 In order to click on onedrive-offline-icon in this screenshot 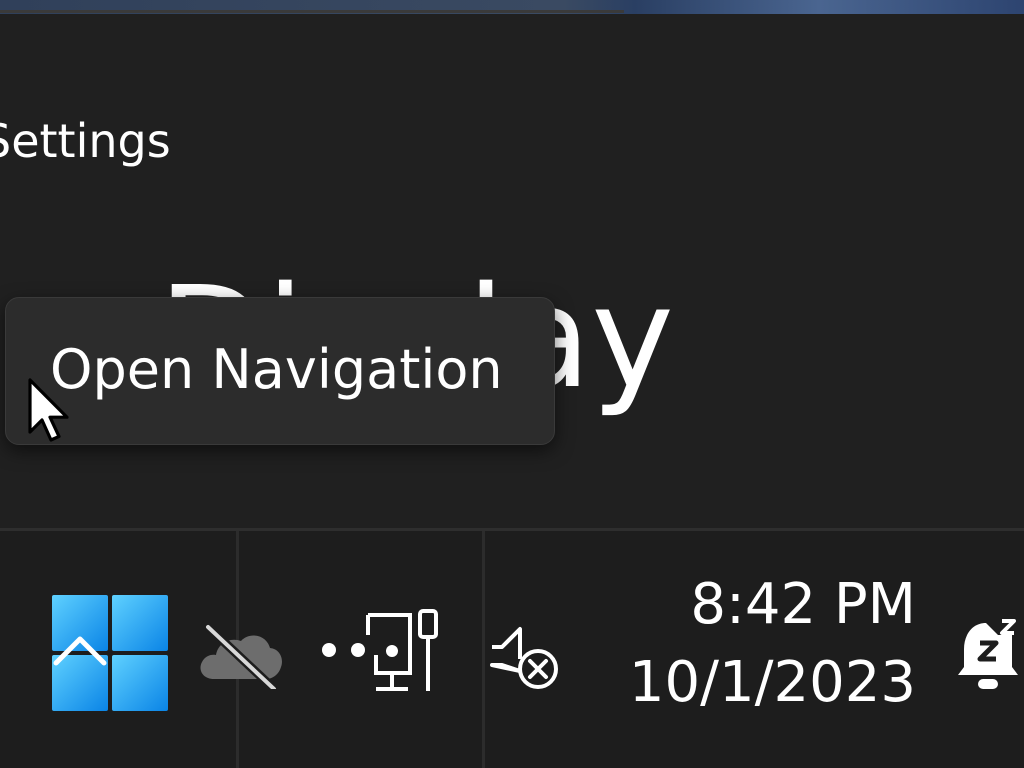, I will do `click(240, 654)`.